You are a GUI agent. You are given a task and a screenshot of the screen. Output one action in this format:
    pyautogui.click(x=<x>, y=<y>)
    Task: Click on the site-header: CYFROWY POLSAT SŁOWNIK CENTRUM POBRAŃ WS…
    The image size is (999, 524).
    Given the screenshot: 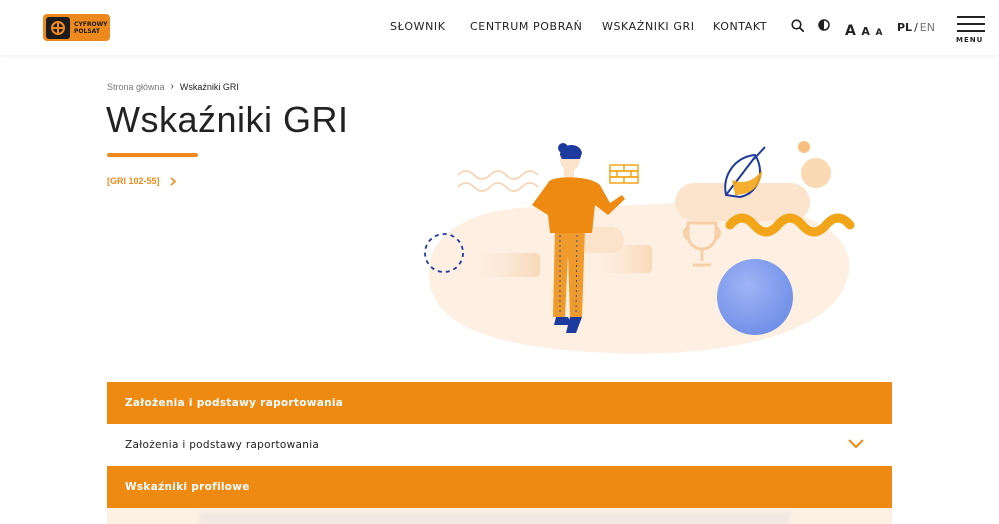 What is the action you would take?
    pyautogui.click(x=499, y=27)
    